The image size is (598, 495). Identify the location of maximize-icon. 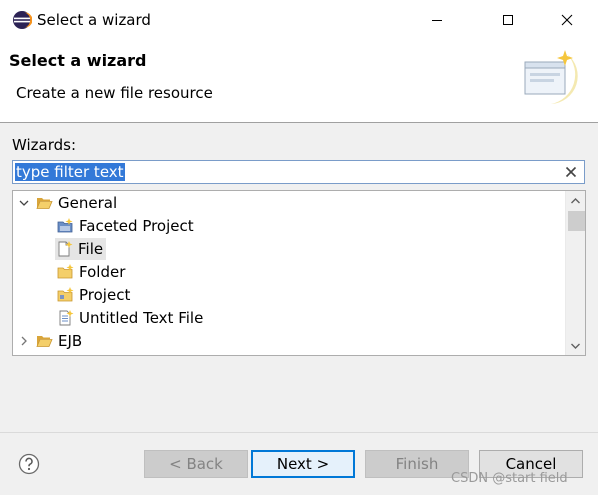
(508, 20).